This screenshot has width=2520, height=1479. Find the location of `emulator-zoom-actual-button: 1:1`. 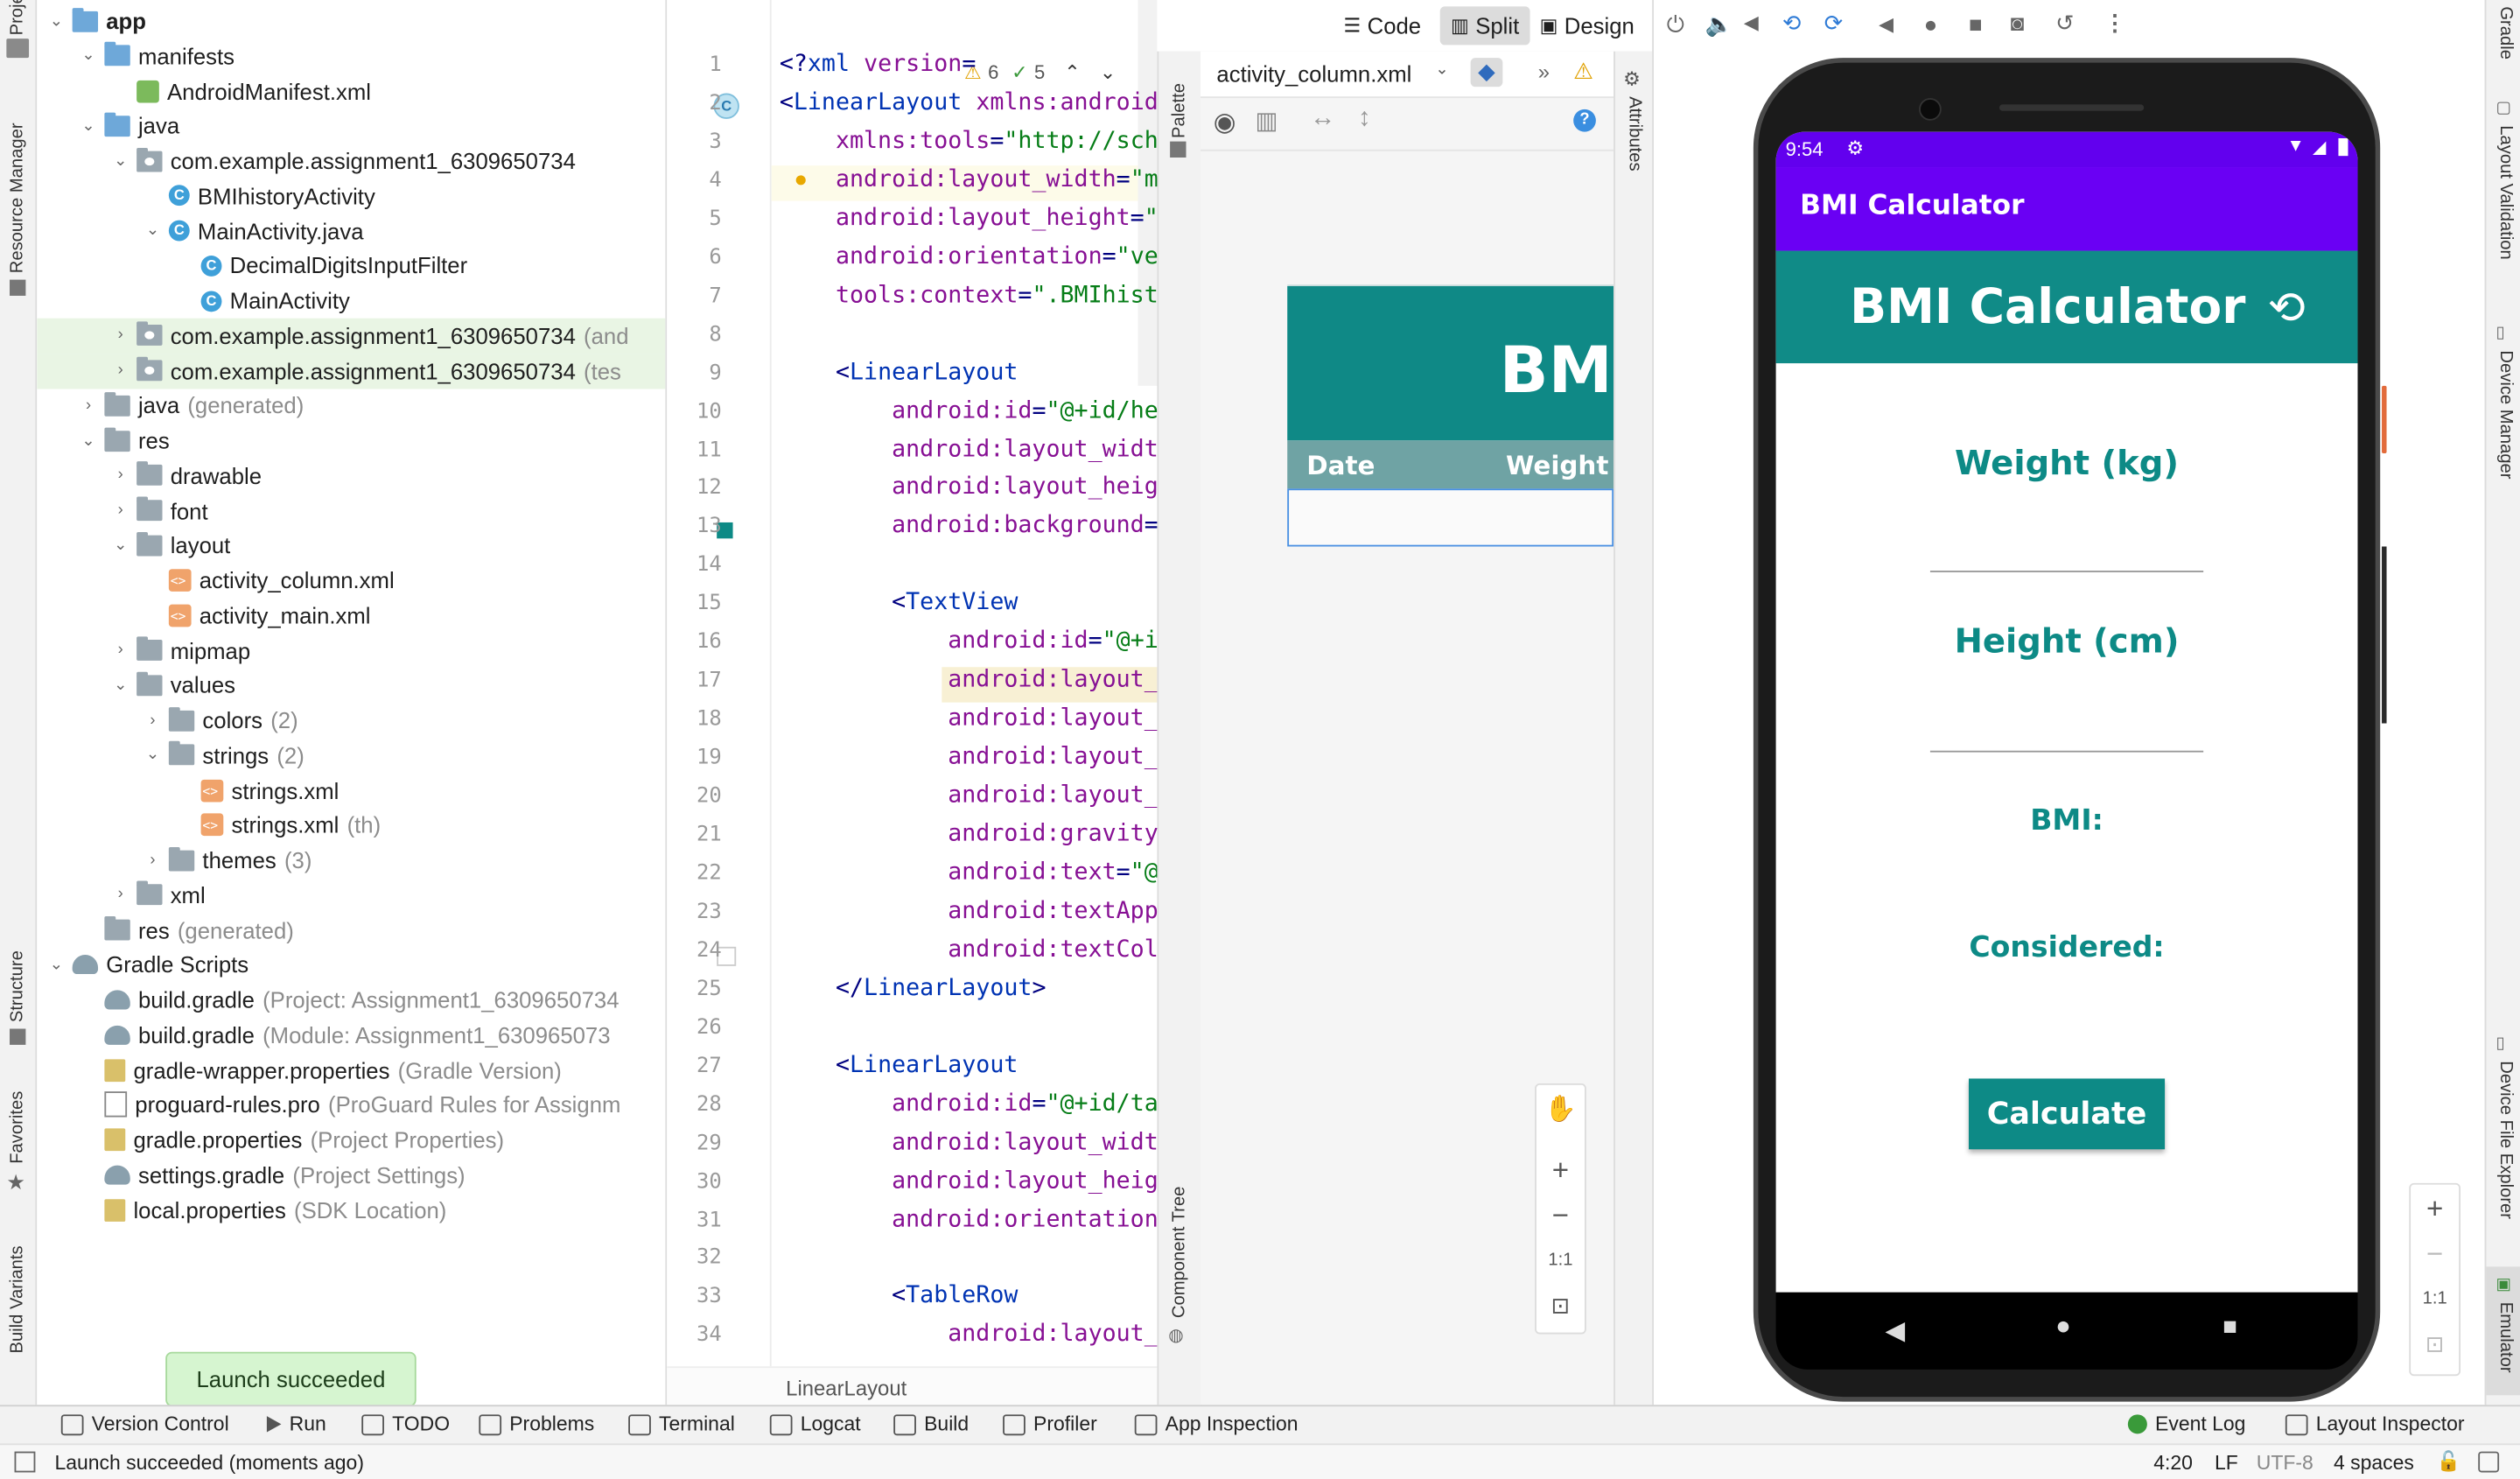

emulator-zoom-actual-button: 1:1 is located at coordinates (2434, 1299).